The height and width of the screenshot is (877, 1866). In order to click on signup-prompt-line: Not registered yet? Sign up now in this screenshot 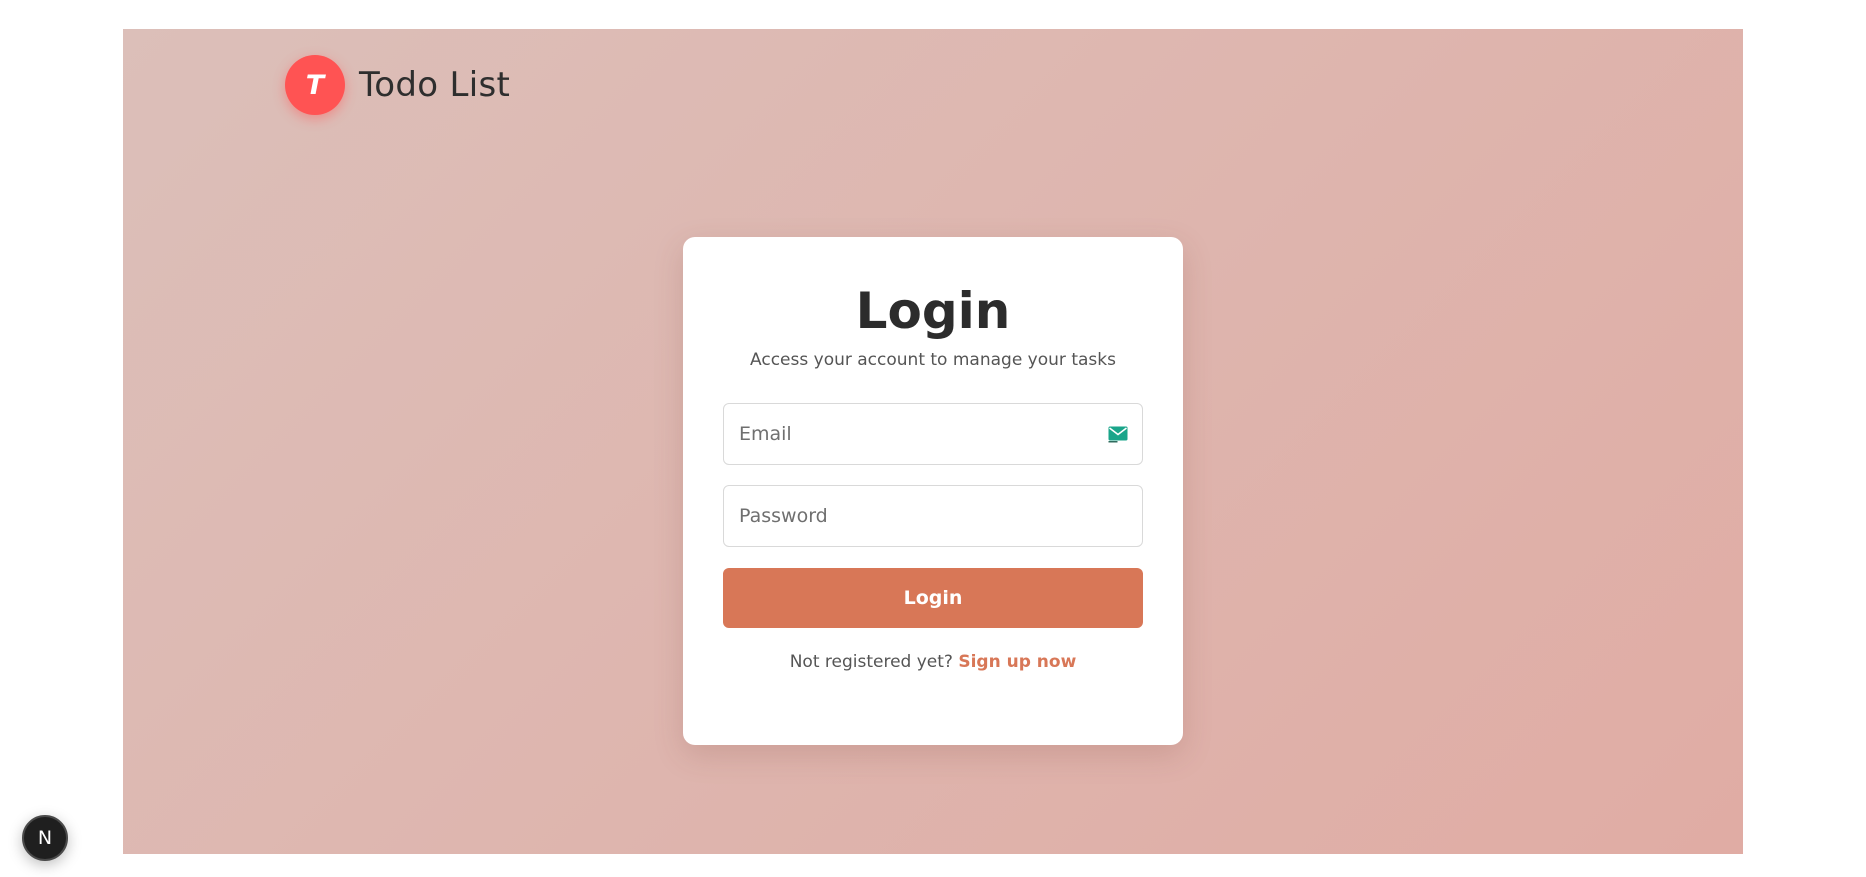, I will do `click(933, 662)`.